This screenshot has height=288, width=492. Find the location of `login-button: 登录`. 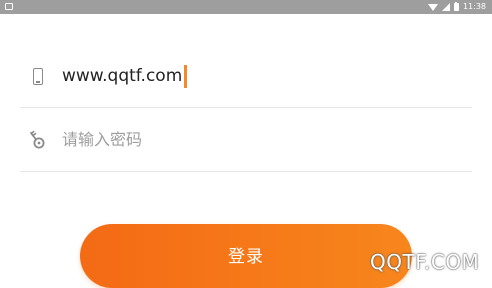

login-button: 登录 is located at coordinates (246, 256).